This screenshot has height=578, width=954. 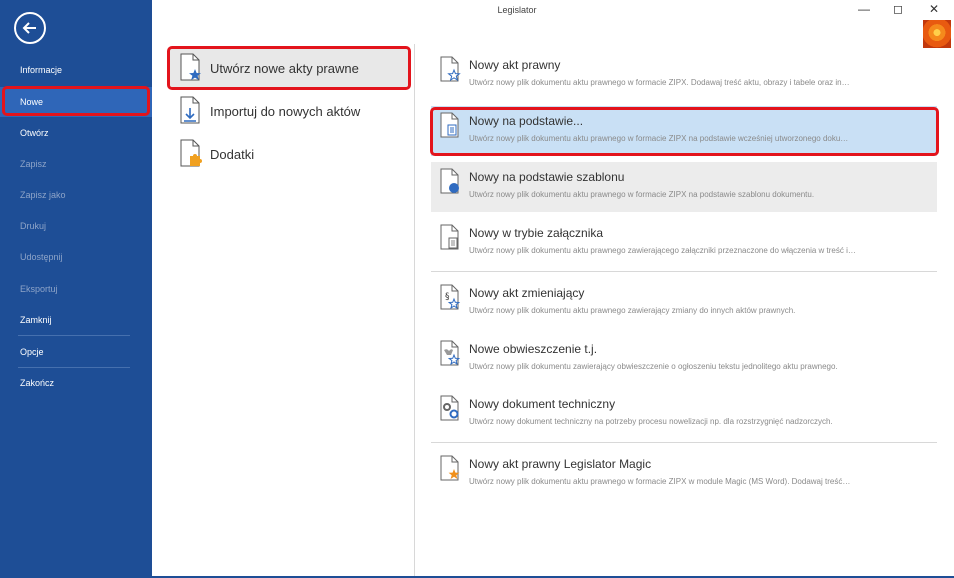 I want to click on maximize-icon: ◻, so click(x=898, y=9).